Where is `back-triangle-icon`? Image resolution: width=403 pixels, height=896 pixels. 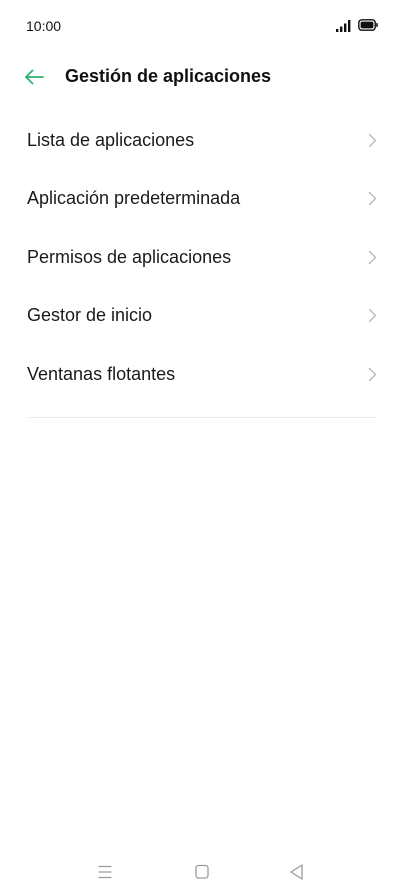
back-triangle-icon is located at coordinates (297, 872).